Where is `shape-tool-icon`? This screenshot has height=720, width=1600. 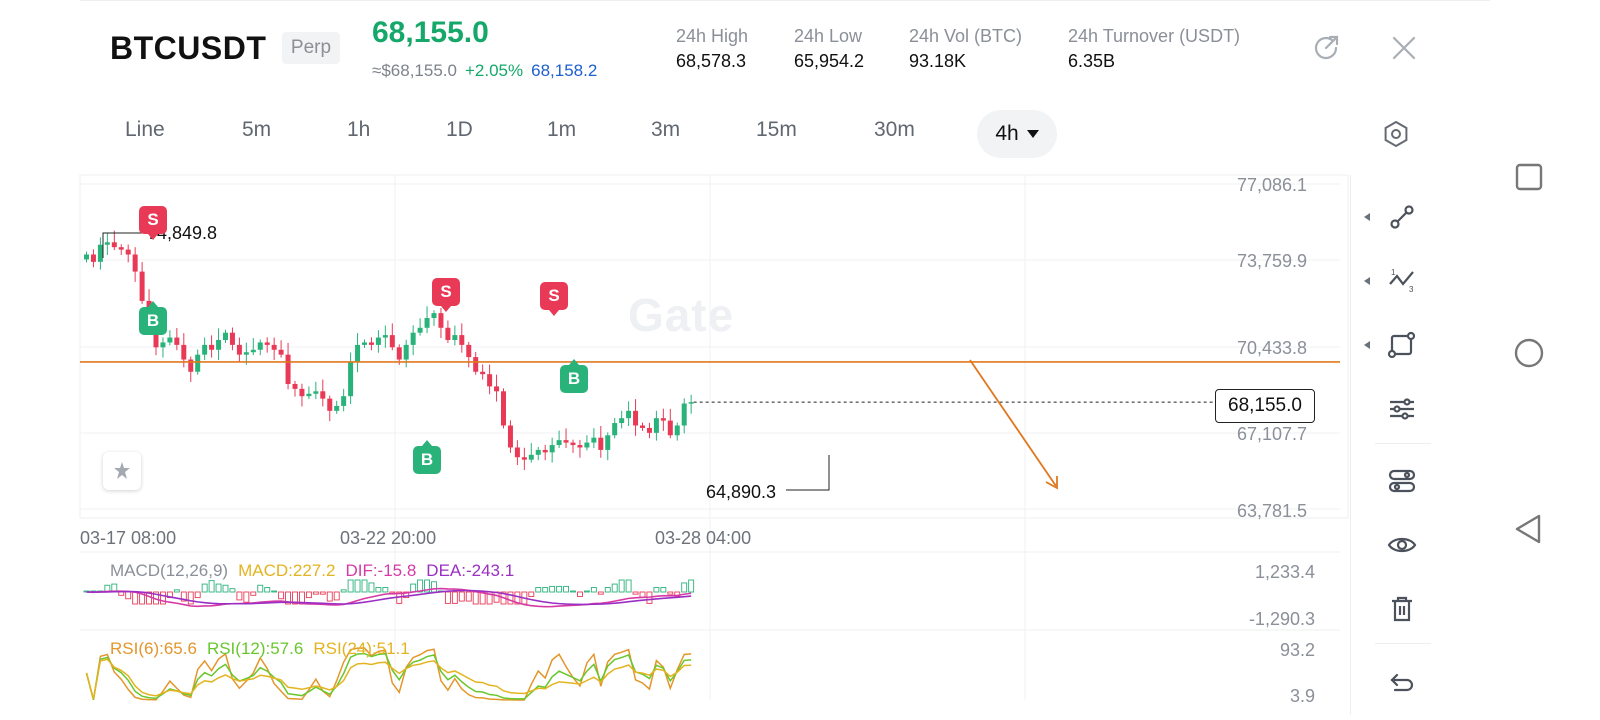 shape-tool-icon is located at coordinates (1402, 345).